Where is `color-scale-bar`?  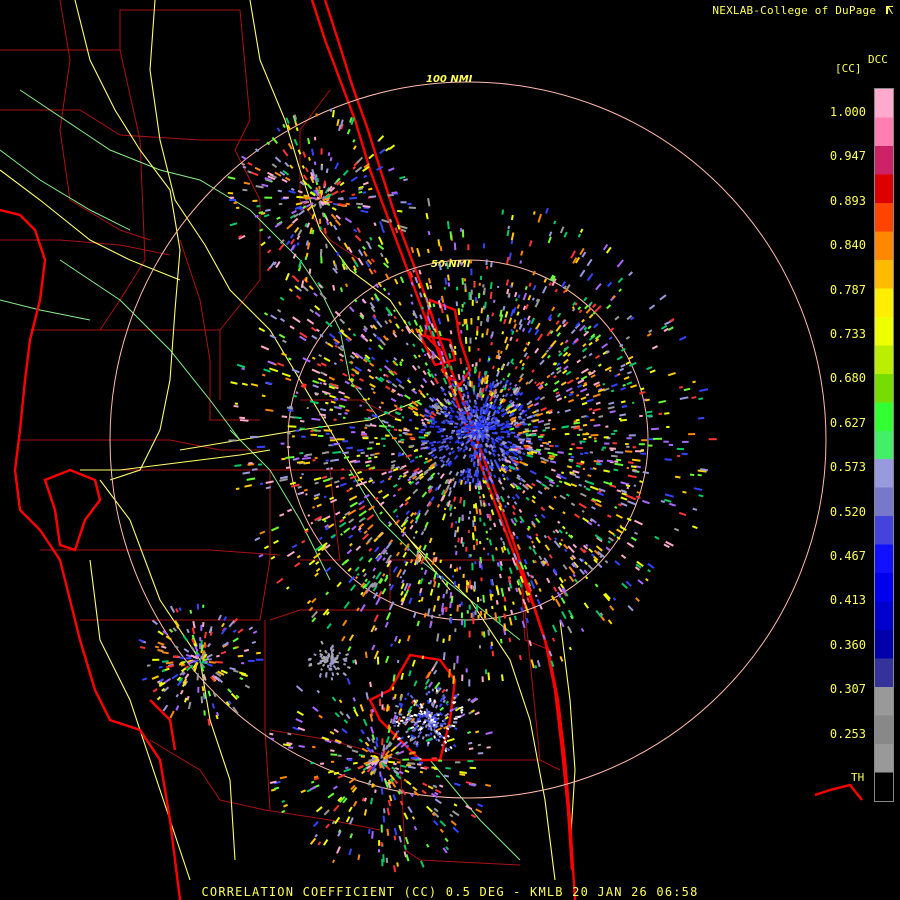
color-scale-bar is located at coordinates (884, 445).